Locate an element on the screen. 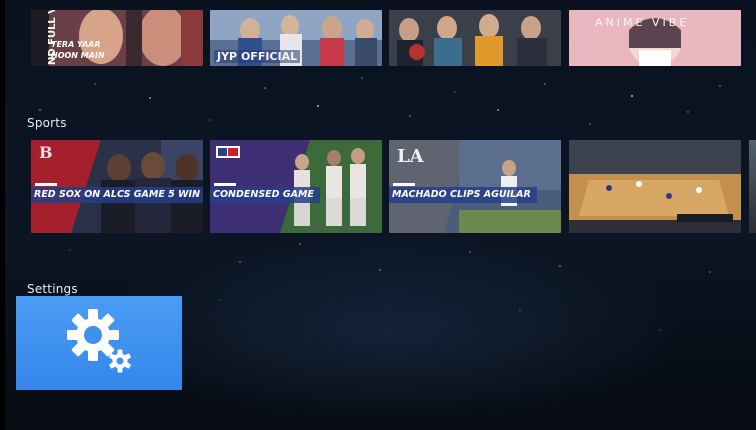 Image resolution: width=756 pixels, height=430 pixels. video-tile-movie: ND FULL V TERA YAAR HOON MAIN is located at coordinates (117, 38).